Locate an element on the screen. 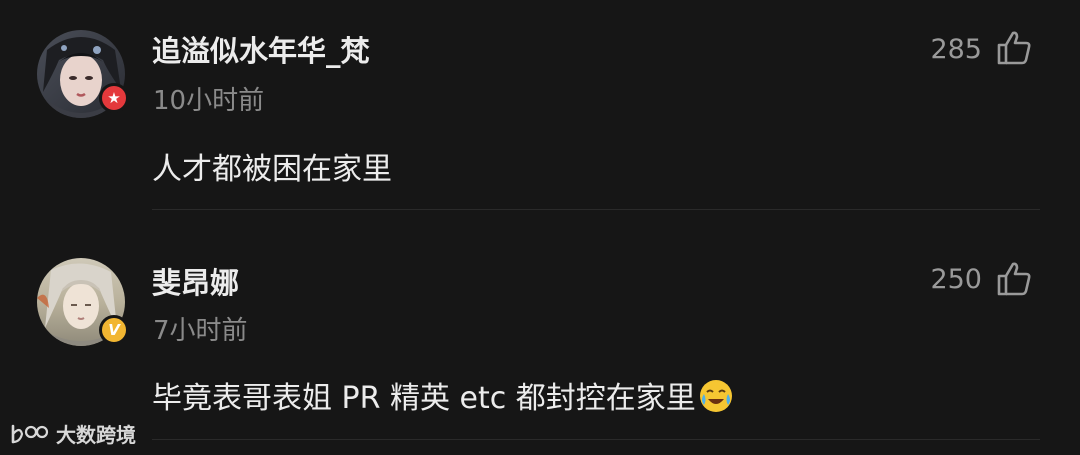  watermark: 大数跨境 is located at coordinates (73, 433).